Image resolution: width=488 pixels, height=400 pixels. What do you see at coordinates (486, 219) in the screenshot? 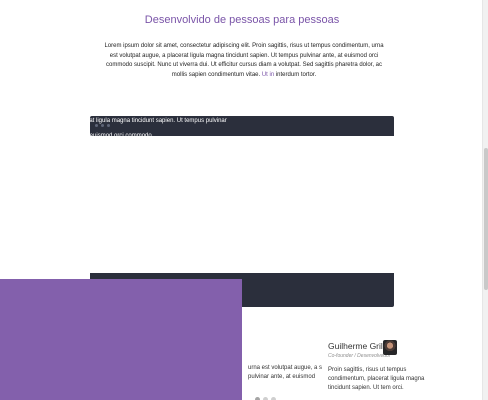
I see `scrollbar-thumb` at bounding box center [486, 219].